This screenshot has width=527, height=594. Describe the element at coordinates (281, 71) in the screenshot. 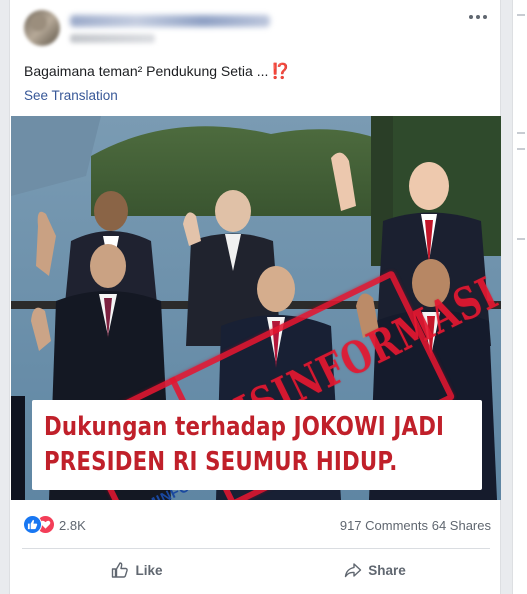

I see `interrobang-emoji: ⁉️` at that location.